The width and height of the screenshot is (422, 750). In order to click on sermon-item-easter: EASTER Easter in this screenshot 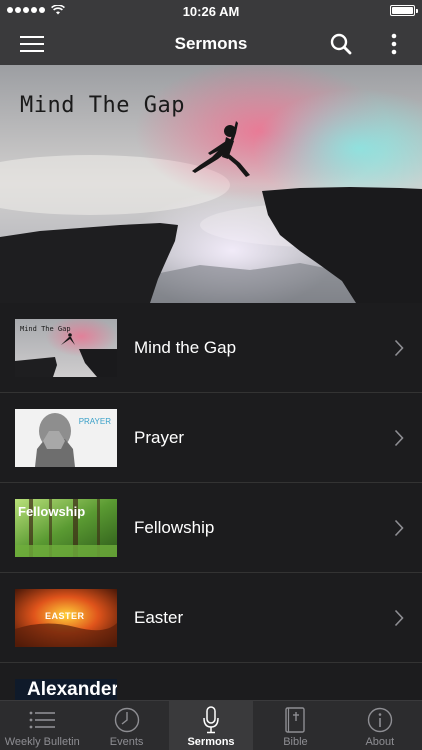, I will do `click(211, 618)`.